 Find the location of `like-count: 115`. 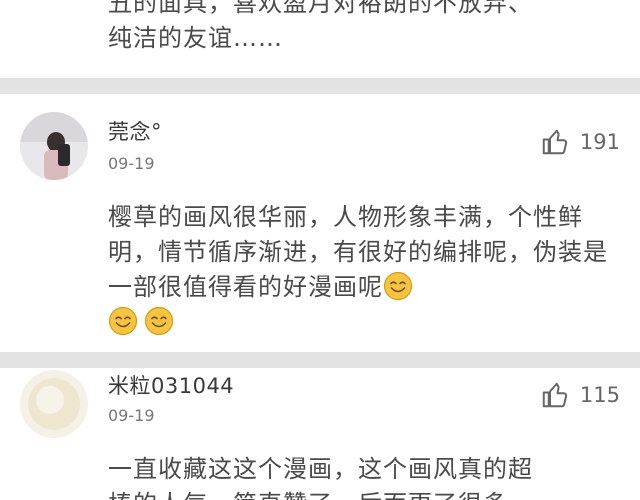

like-count: 115 is located at coordinates (599, 395).